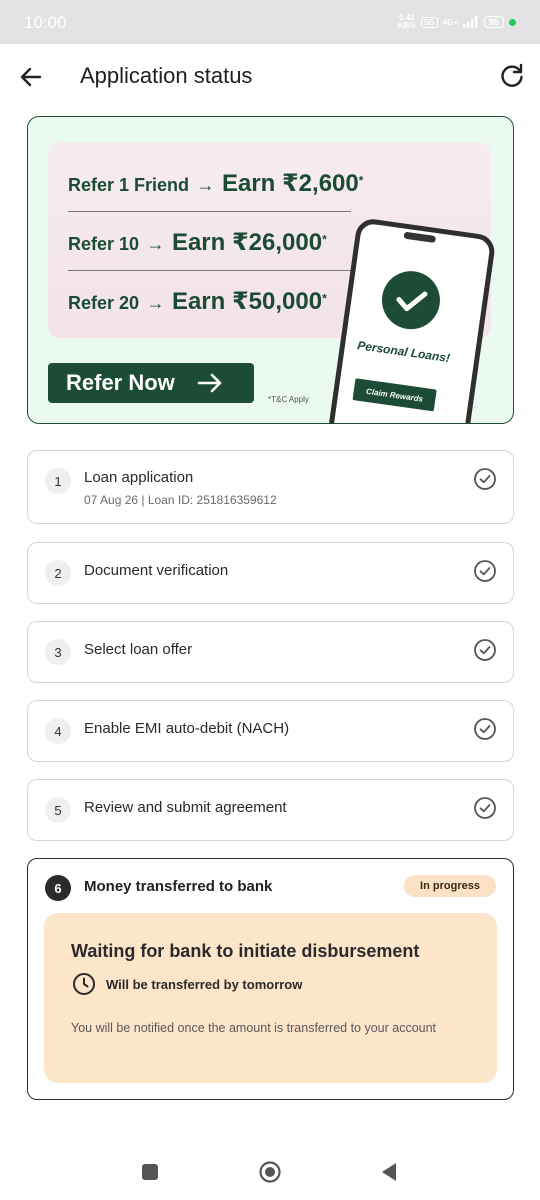  Describe the element at coordinates (204, 984) in the screenshot. I see `transfer-eta: Will be transferred by tomorrow` at that location.